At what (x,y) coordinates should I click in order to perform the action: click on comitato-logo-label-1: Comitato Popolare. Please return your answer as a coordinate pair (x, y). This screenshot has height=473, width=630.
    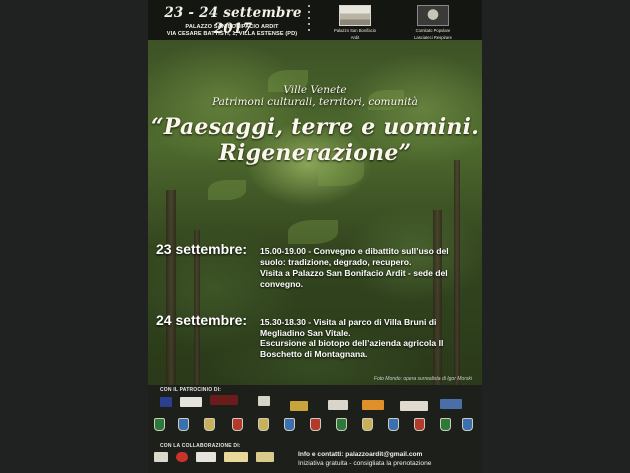
    Looking at the image, I should click on (433, 30).